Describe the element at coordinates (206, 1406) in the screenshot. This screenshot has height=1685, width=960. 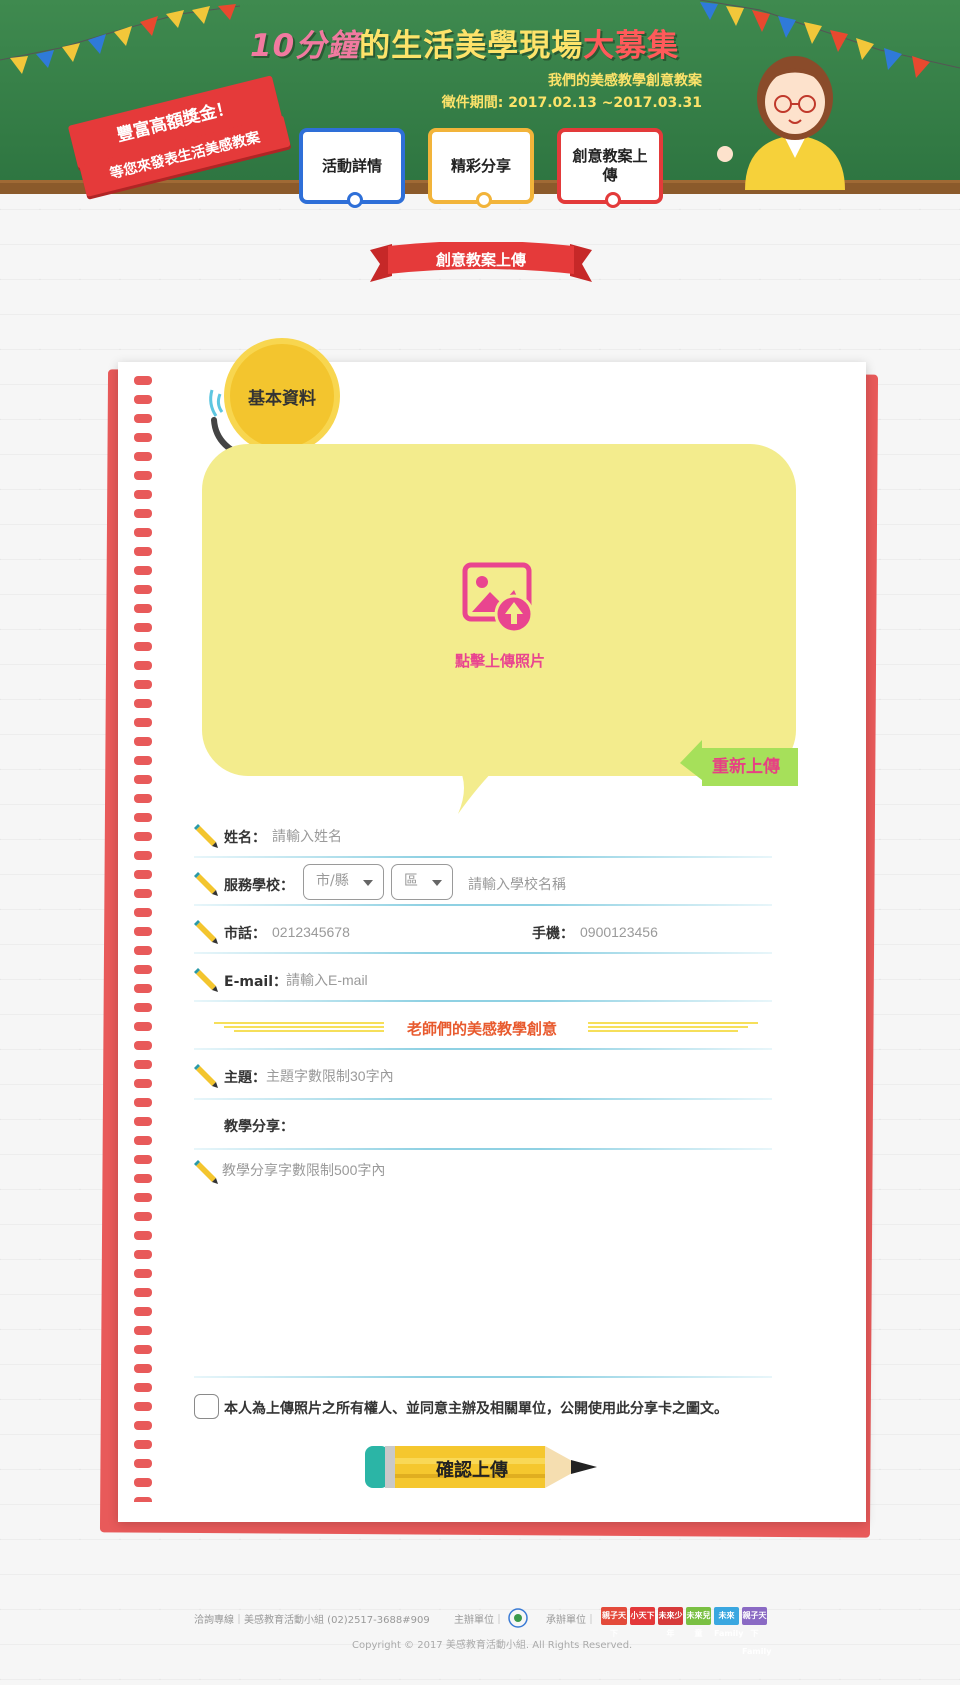
I see `agree-checkbox` at that location.